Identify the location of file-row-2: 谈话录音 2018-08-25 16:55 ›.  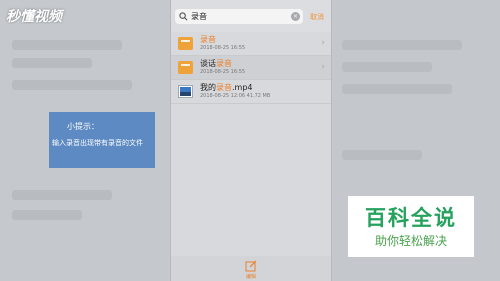
(251, 68).